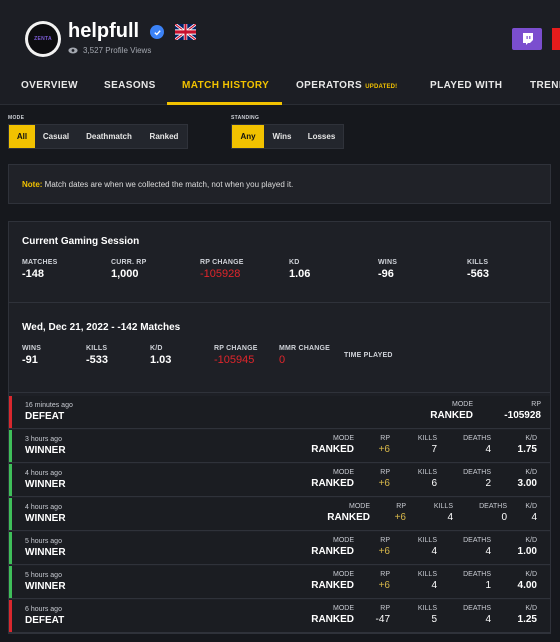  What do you see at coordinates (527, 479) in the screenshot?
I see `match-kd: K/D 3.00` at bounding box center [527, 479].